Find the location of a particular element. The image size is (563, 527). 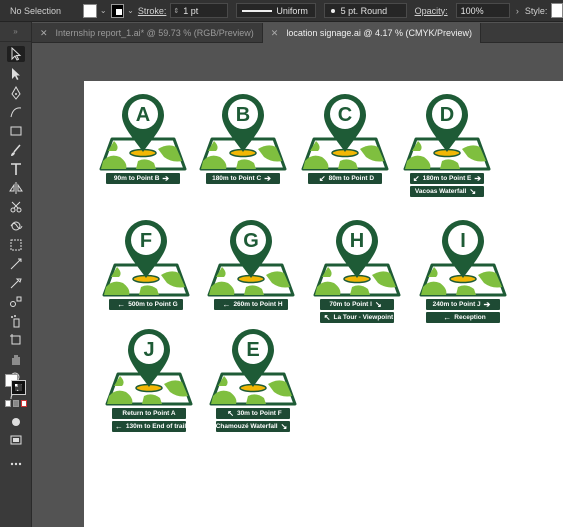

direction-text: 180m to Point E is located at coordinates (447, 178).